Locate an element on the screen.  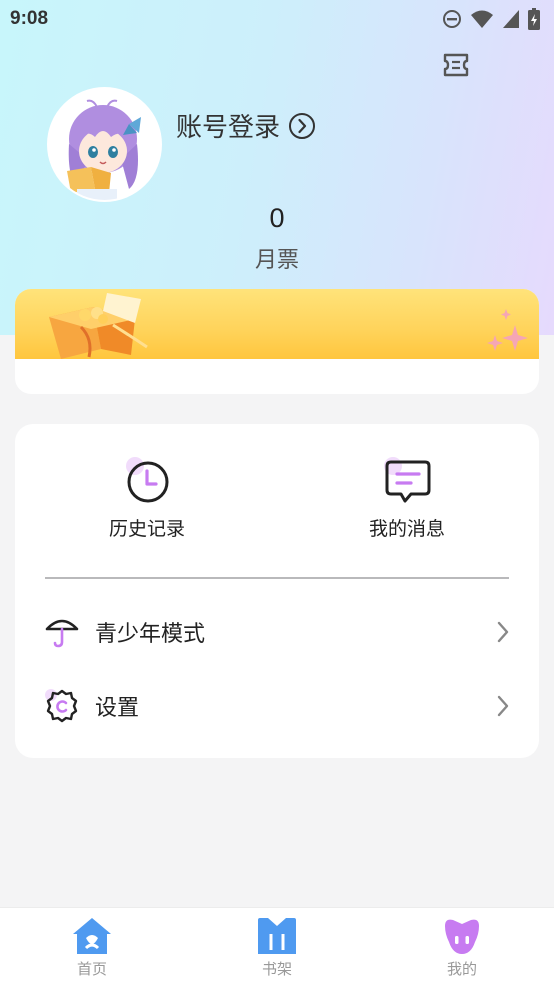
nav-home: 首页 is located at coordinates (92, 947).